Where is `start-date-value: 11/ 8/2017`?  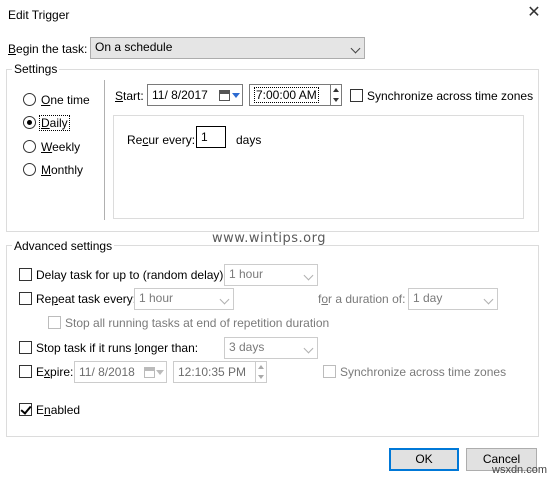 start-date-value: 11/ 8/2017 is located at coordinates (180, 95).